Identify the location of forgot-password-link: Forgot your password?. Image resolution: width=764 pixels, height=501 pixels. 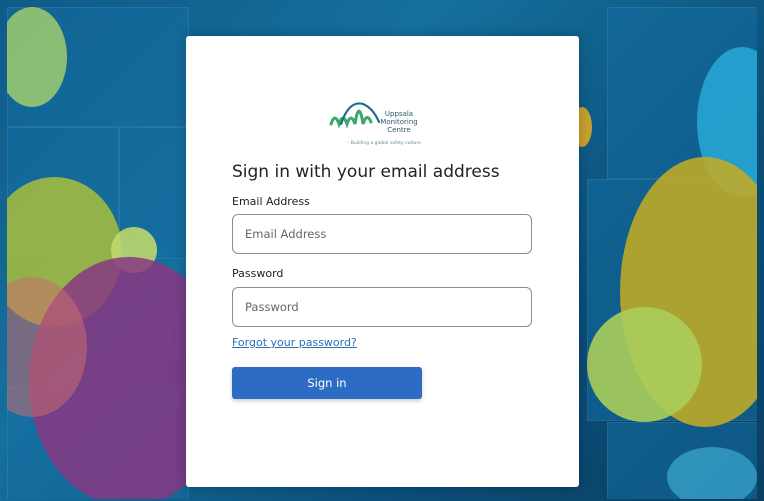
(294, 342).